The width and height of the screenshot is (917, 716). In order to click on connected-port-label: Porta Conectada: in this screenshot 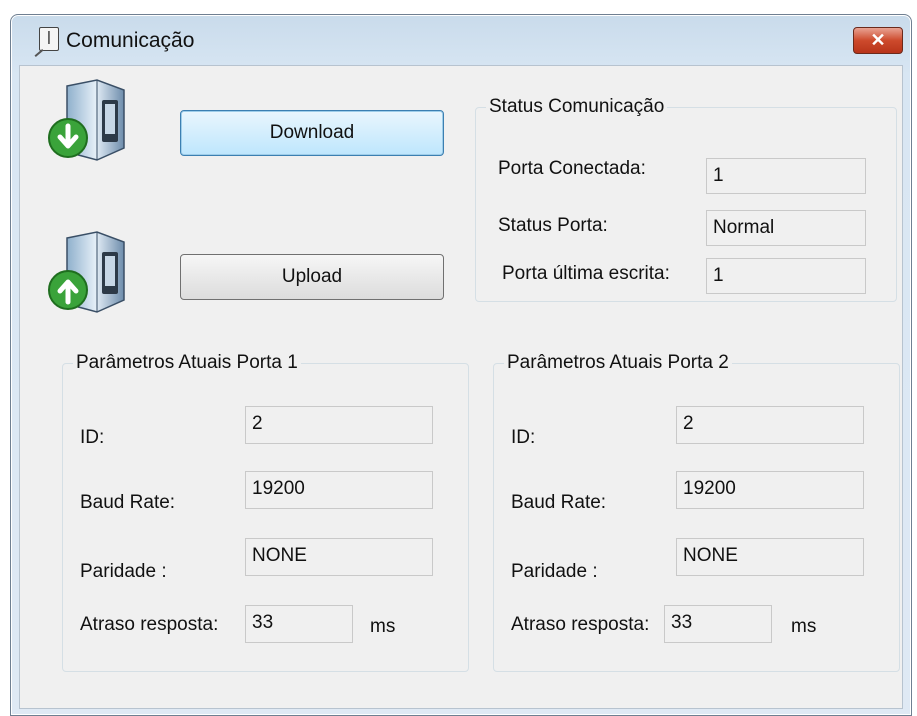, I will do `click(572, 168)`.